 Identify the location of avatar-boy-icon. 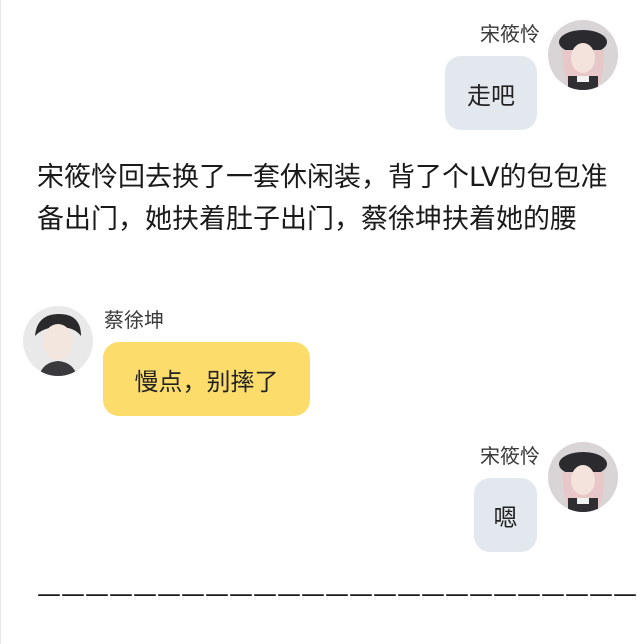
(58, 341).